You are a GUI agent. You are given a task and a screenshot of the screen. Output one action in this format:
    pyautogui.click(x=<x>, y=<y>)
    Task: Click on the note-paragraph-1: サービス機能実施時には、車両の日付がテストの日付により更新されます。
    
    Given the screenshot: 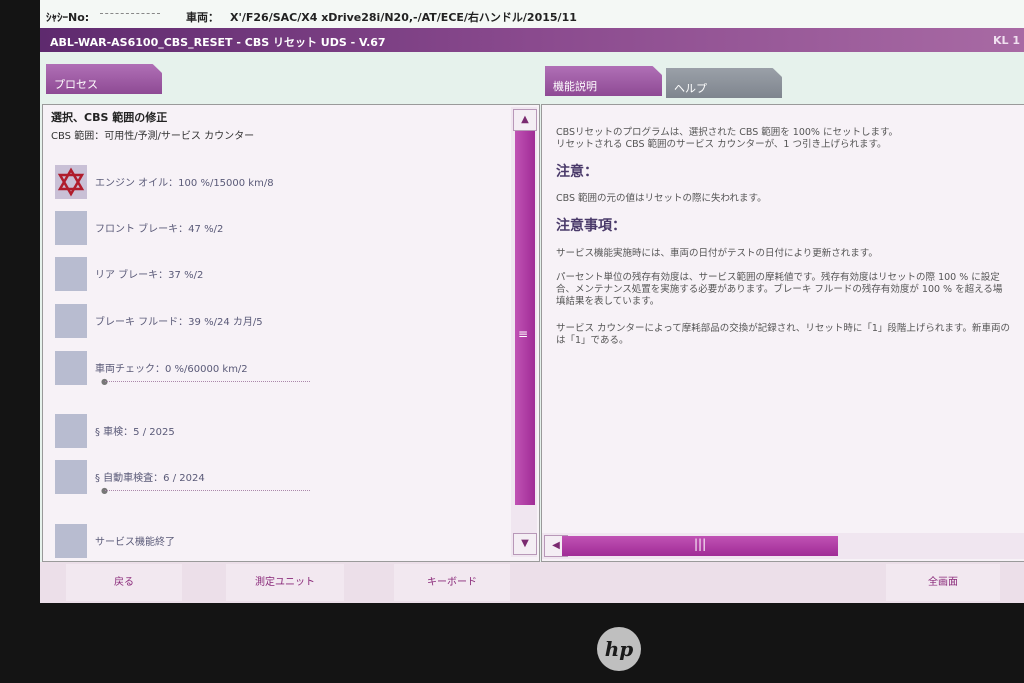 What is the action you would take?
    pyautogui.click(x=717, y=253)
    